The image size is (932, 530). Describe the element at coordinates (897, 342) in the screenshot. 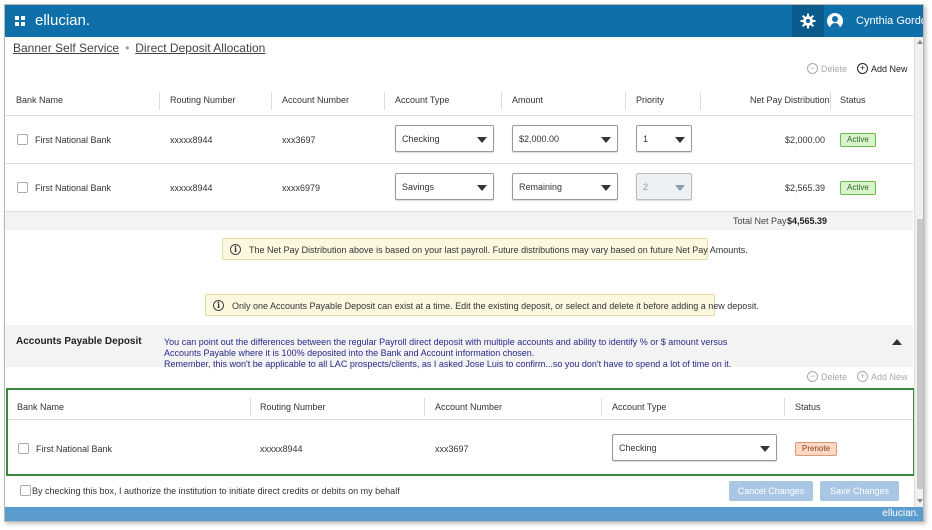

I see `chevron-up-icon` at that location.